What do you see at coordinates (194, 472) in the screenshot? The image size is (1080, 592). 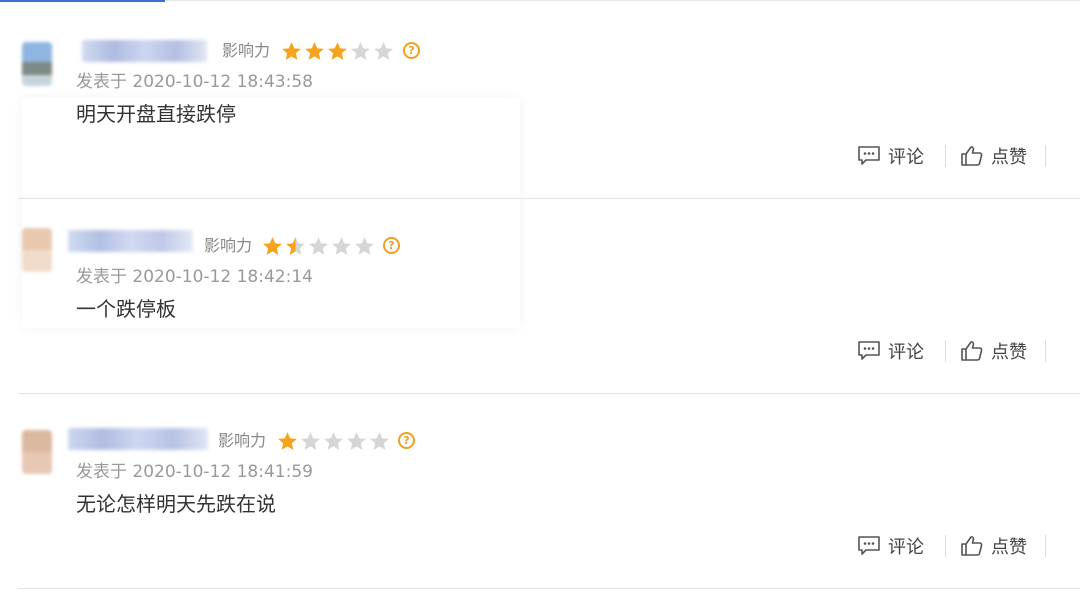 I see `post-time: 发表于 2020-10-12 18:41:59` at bounding box center [194, 472].